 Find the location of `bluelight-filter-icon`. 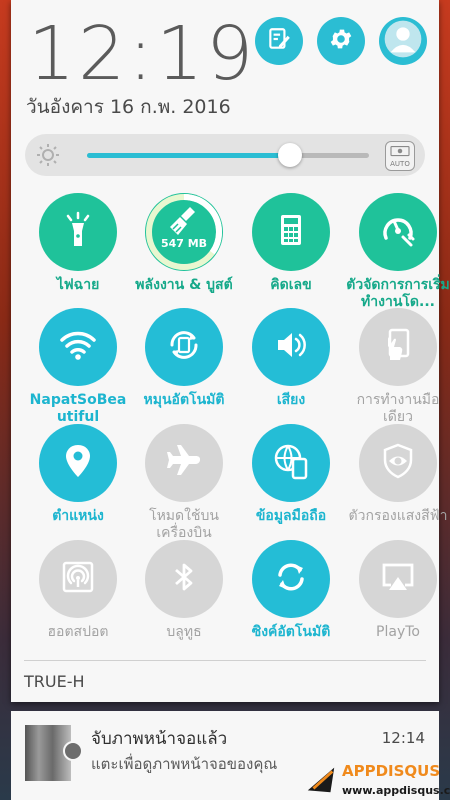

bluelight-filter-icon is located at coordinates (398, 463).